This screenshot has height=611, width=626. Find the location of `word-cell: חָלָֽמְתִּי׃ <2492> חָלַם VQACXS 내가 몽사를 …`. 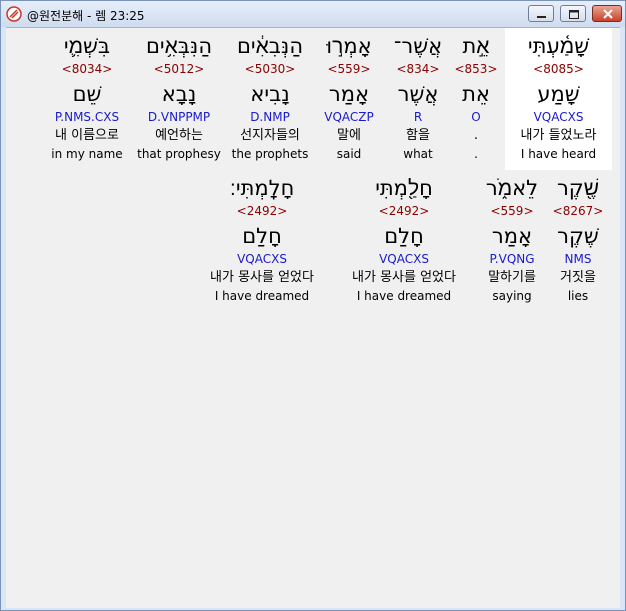

word-cell: חָלָֽמְתִּי׃ <2492> חָלַם VQACXS 내가 몽사를 … is located at coordinates (262, 241).